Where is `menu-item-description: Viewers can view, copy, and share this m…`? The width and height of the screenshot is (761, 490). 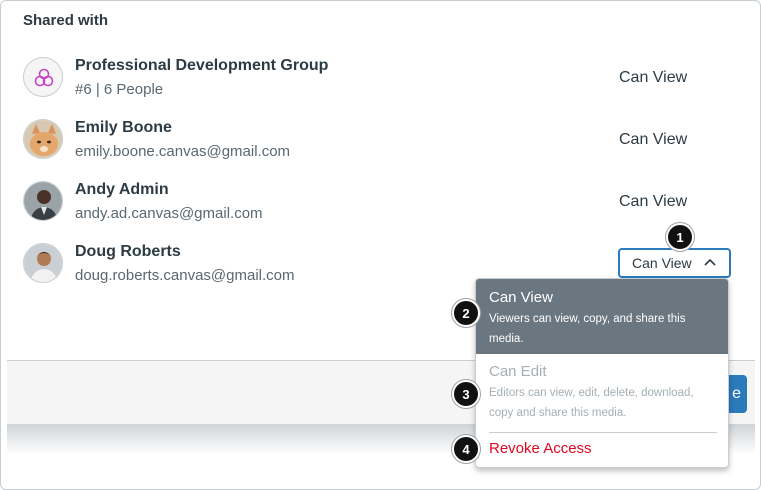
menu-item-description: Viewers can view, copy, and share this m… is located at coordinates (587, 329).